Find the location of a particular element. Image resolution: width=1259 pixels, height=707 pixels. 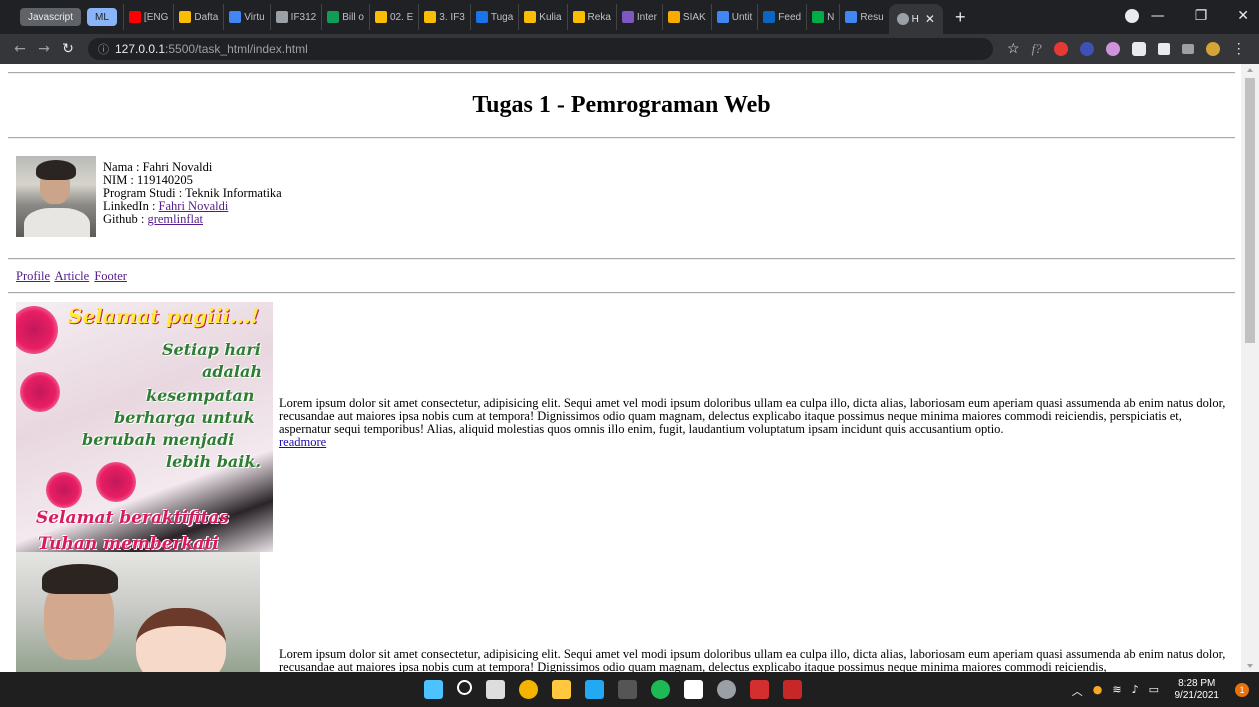

forward-icon: → is located at coordinates (44, 49).